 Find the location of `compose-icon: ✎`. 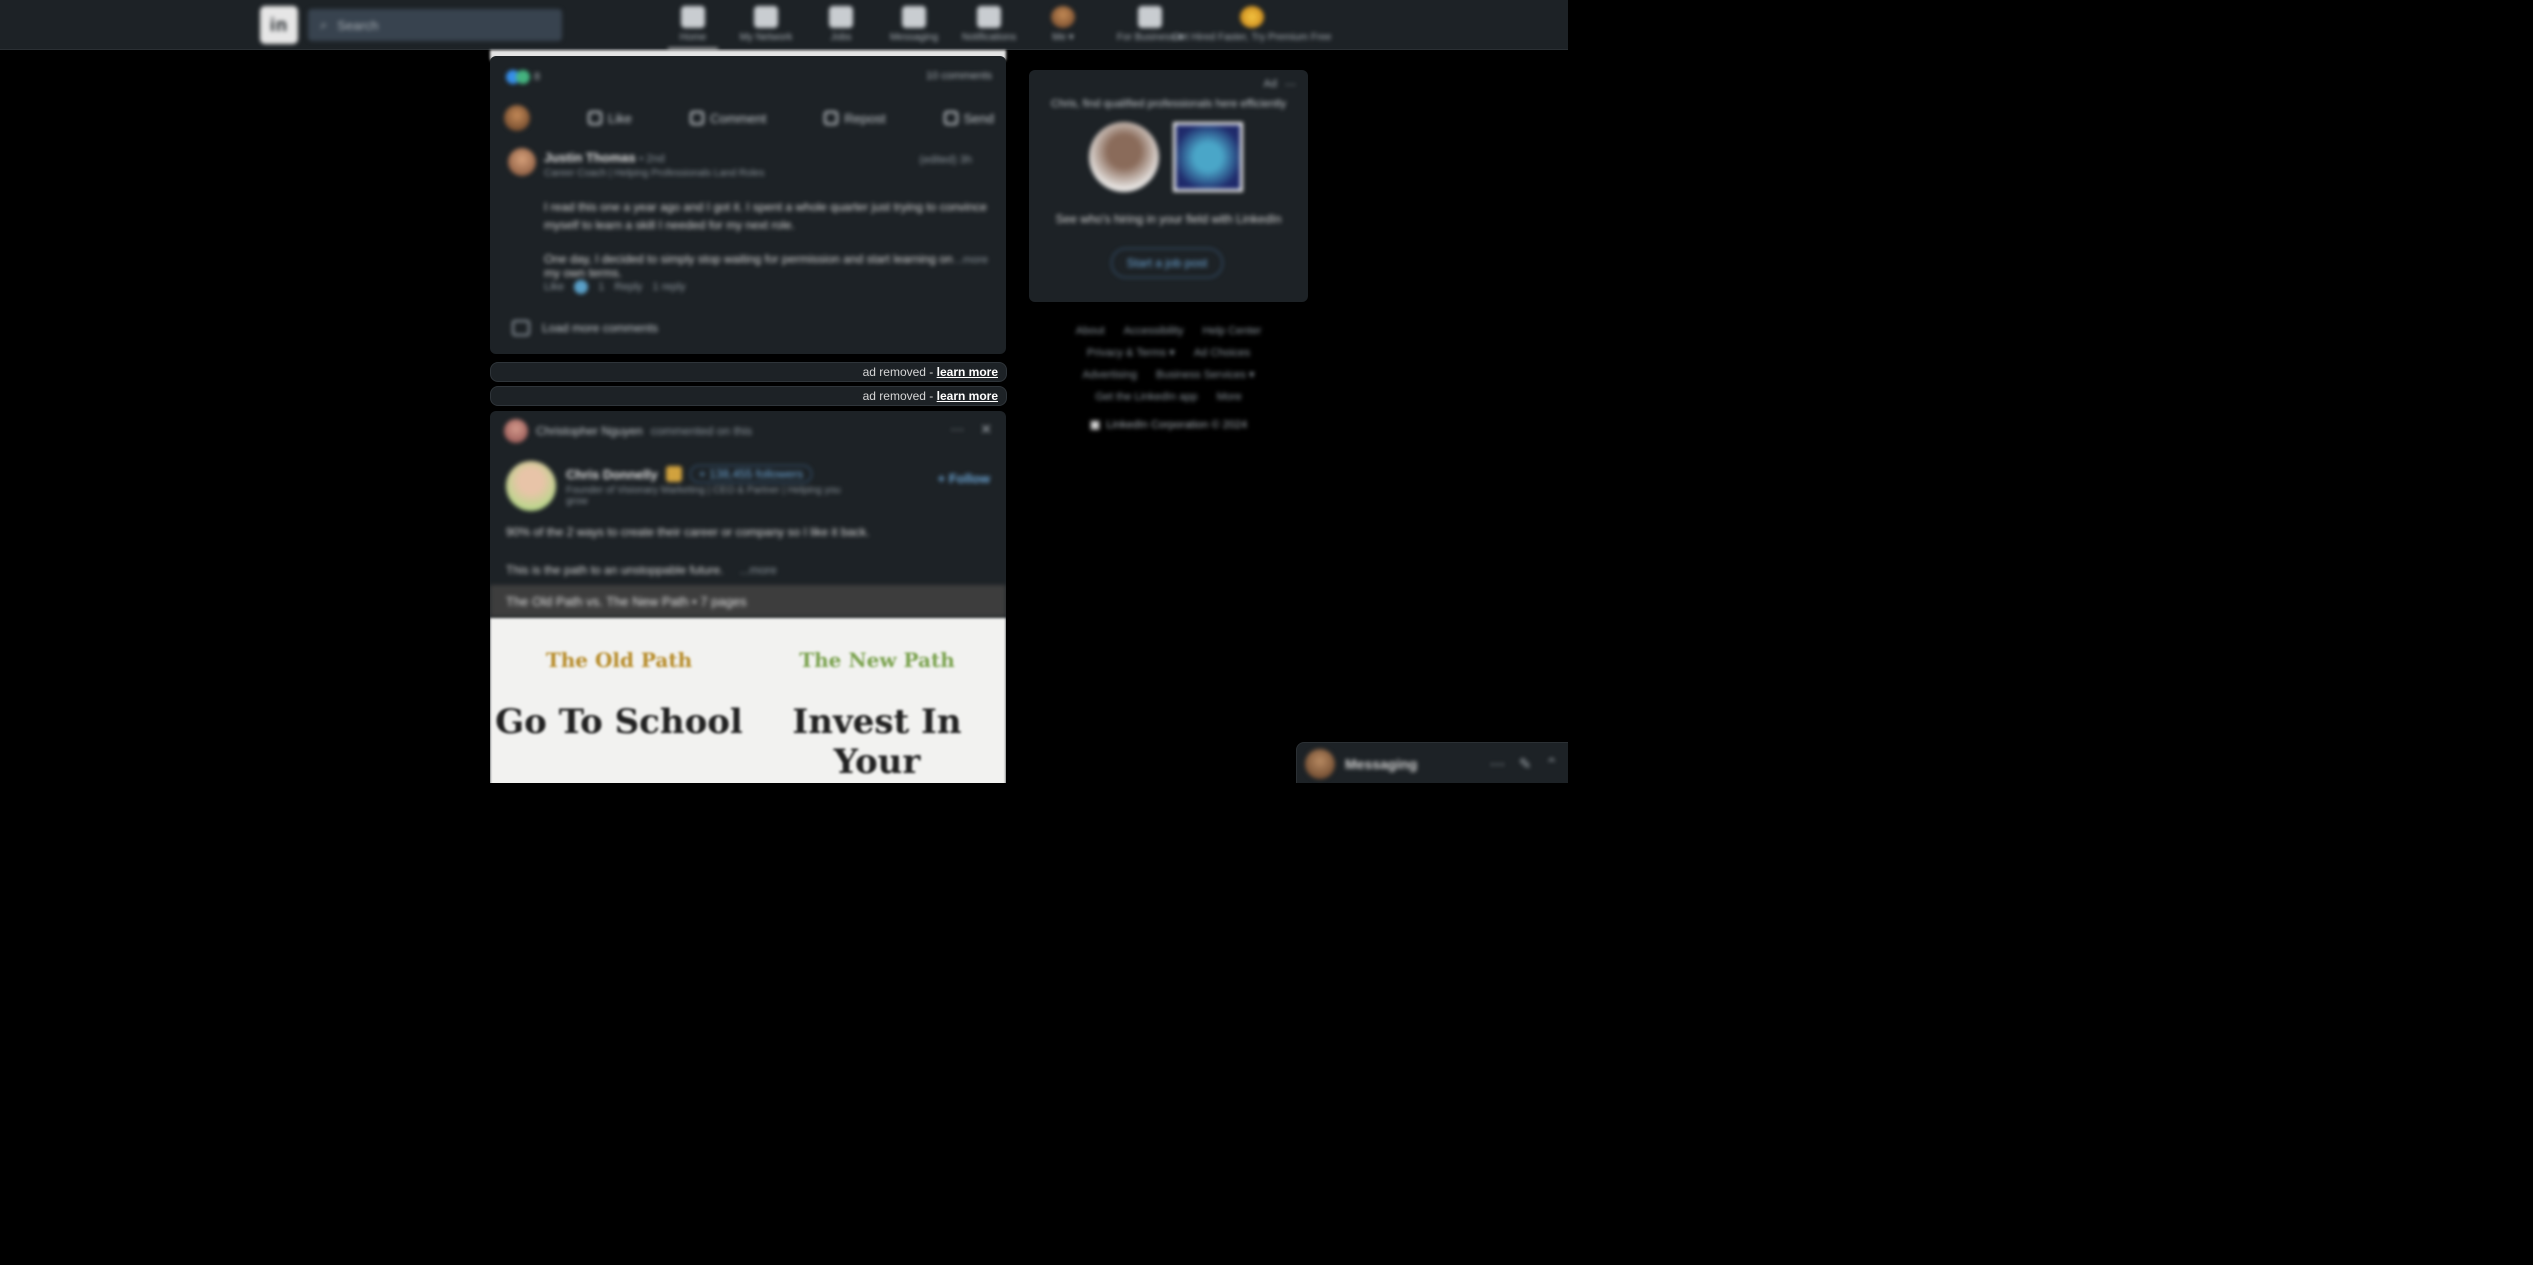

compose-icon: ✎ is located at coordinates (1525, 764).